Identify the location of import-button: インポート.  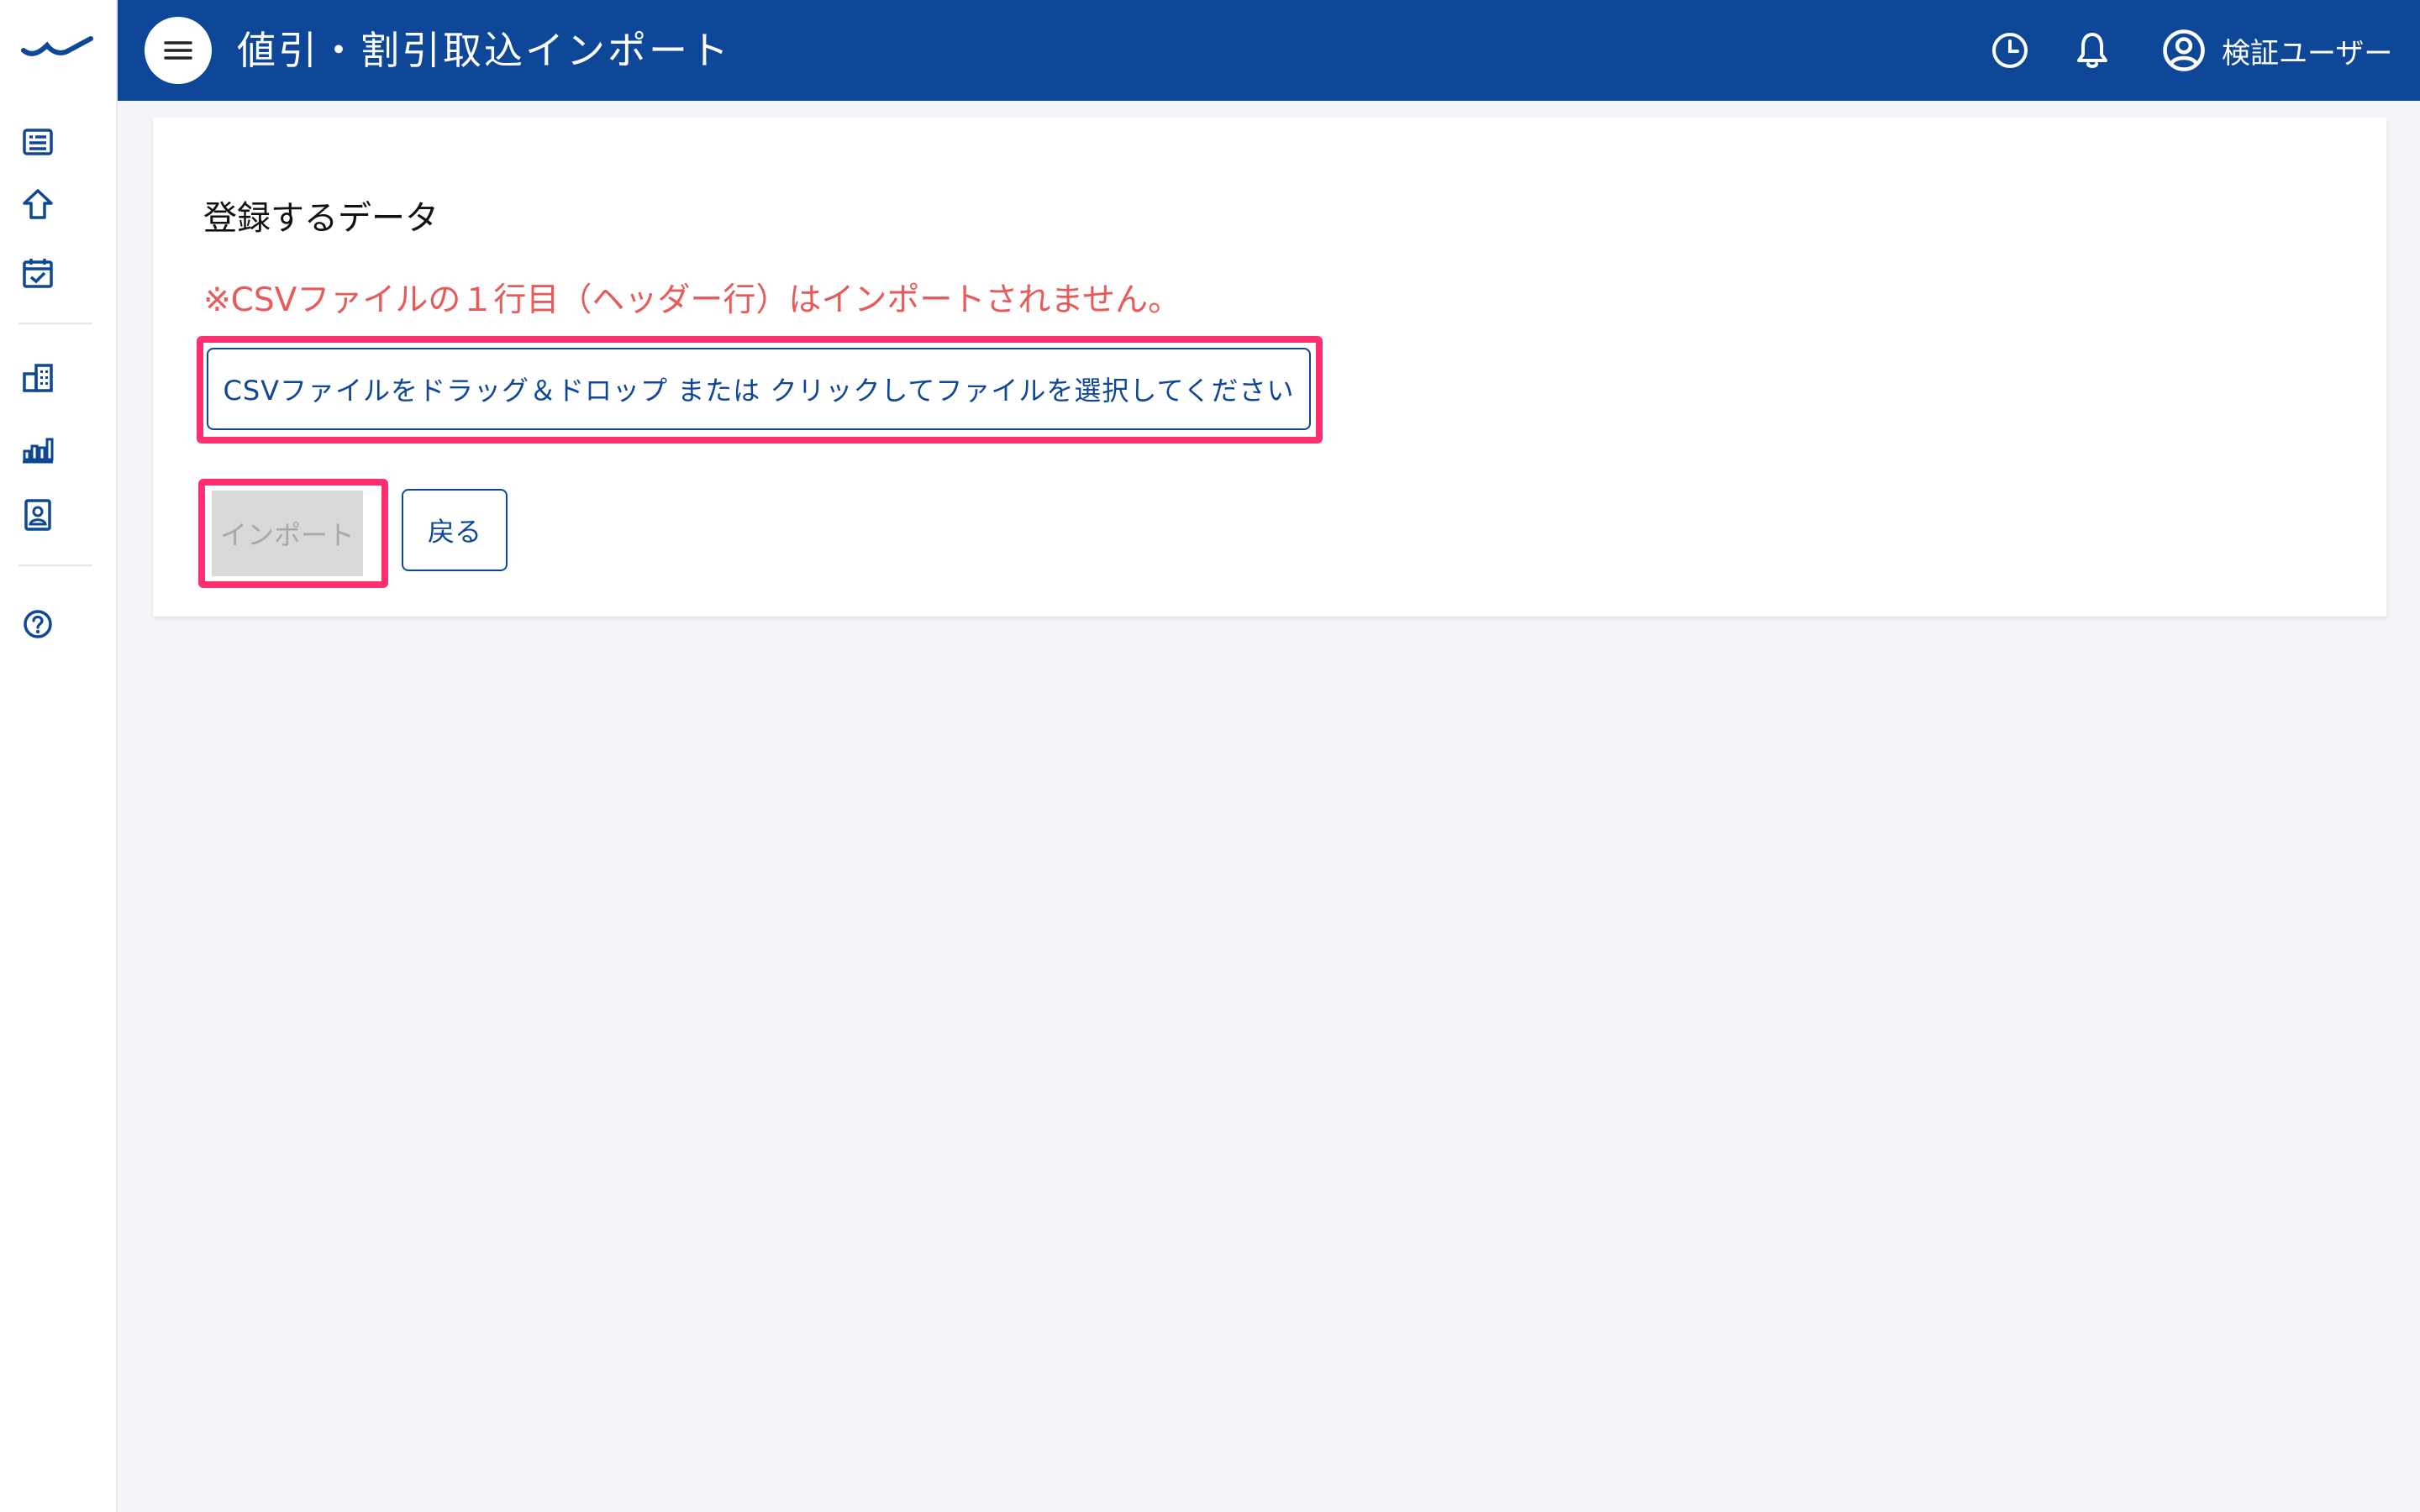
(287, 533).